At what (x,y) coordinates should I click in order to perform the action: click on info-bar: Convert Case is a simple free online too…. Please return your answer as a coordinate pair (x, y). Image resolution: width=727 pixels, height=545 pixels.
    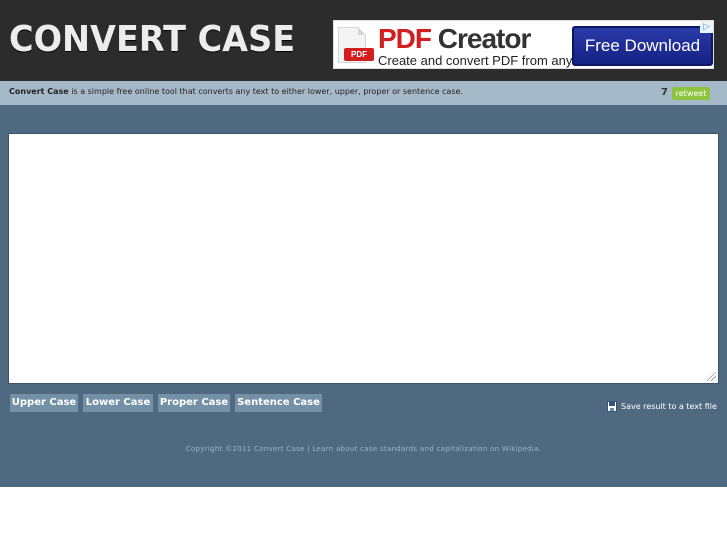
    Looking at the image, I should click on (363, 93).